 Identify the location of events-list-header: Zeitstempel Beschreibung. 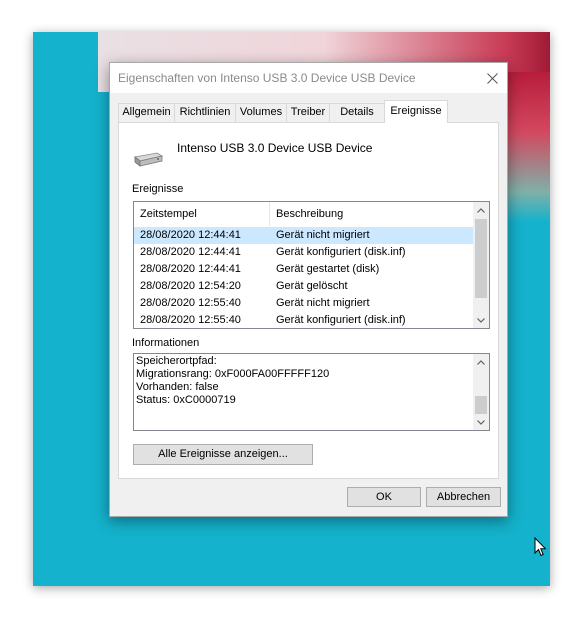
(304, 214).